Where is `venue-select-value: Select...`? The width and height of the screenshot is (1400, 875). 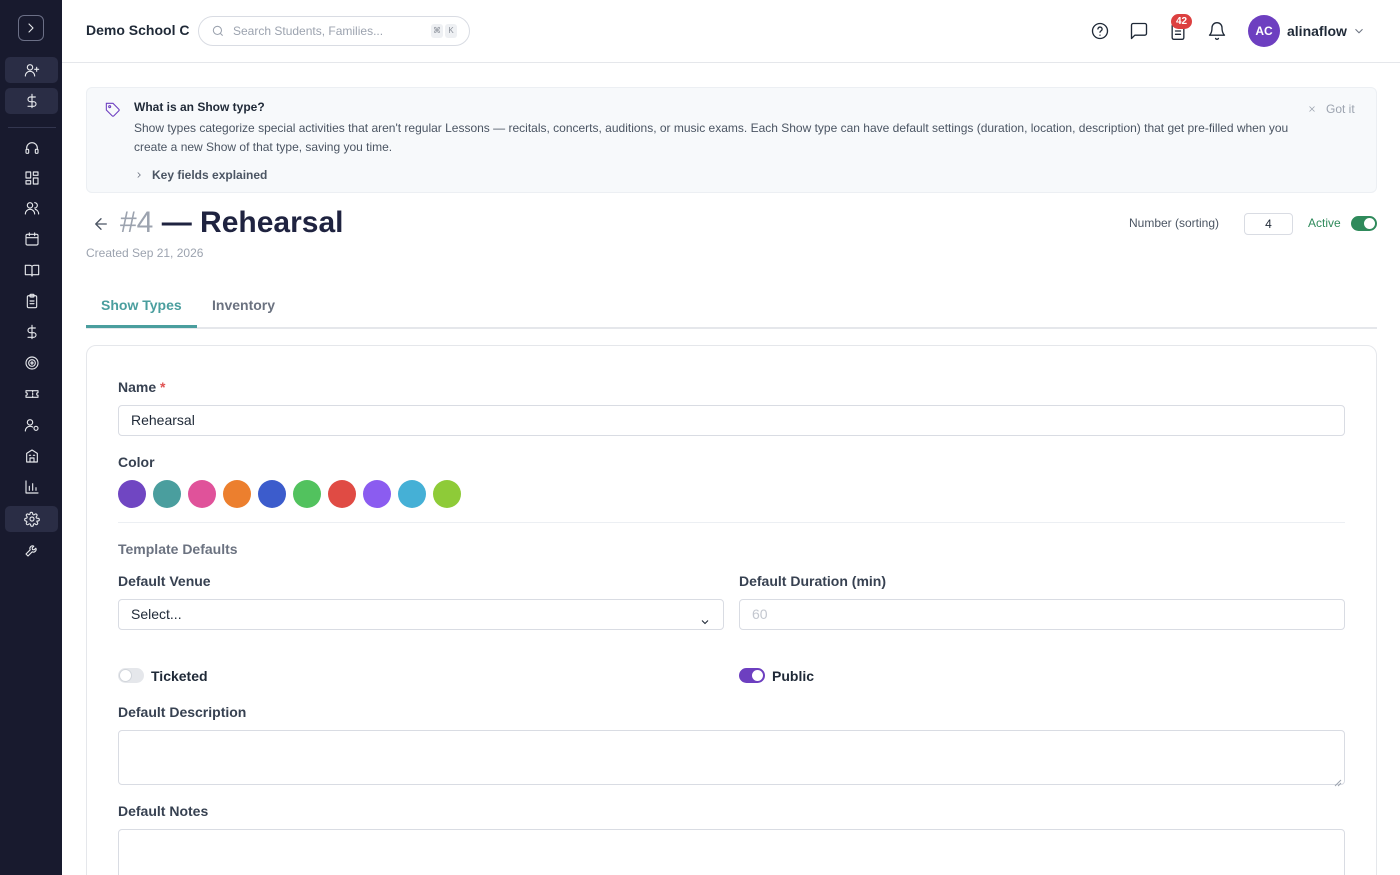 venue-select-value: Select... is located at coordinates (156, 614).